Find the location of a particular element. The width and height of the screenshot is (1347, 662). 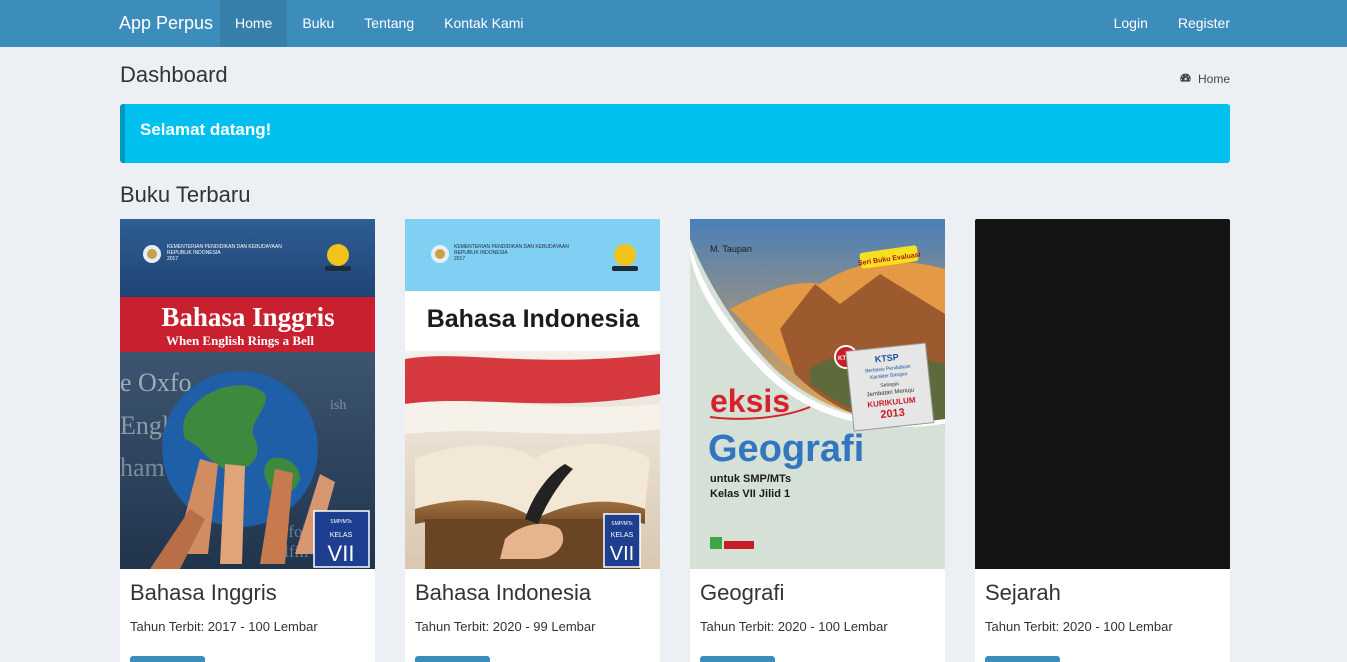

svg-text: 2013 is located at coordinates (893, 414).